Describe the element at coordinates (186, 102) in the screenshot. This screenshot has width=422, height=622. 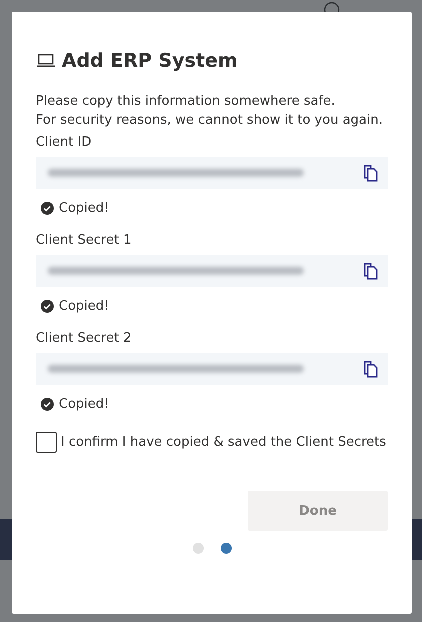
I see `intro-text: Please copy this information somewhere safe.` at that location.